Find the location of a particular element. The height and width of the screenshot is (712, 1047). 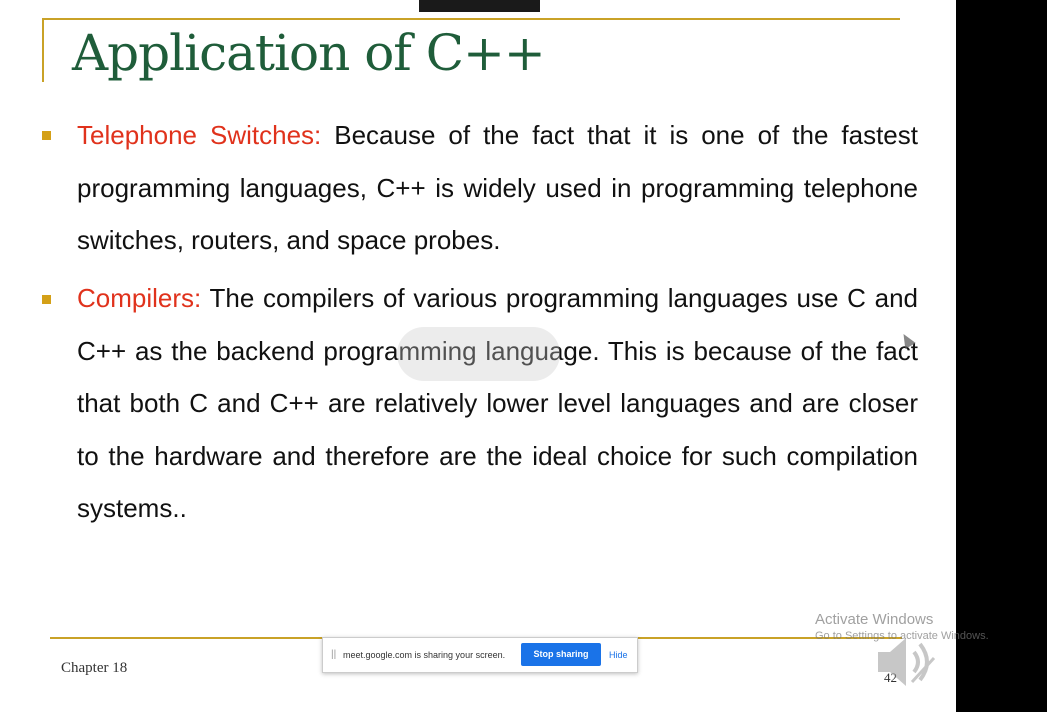

footer-chapter: Chapter 18 is located at coordinates (94, 668).